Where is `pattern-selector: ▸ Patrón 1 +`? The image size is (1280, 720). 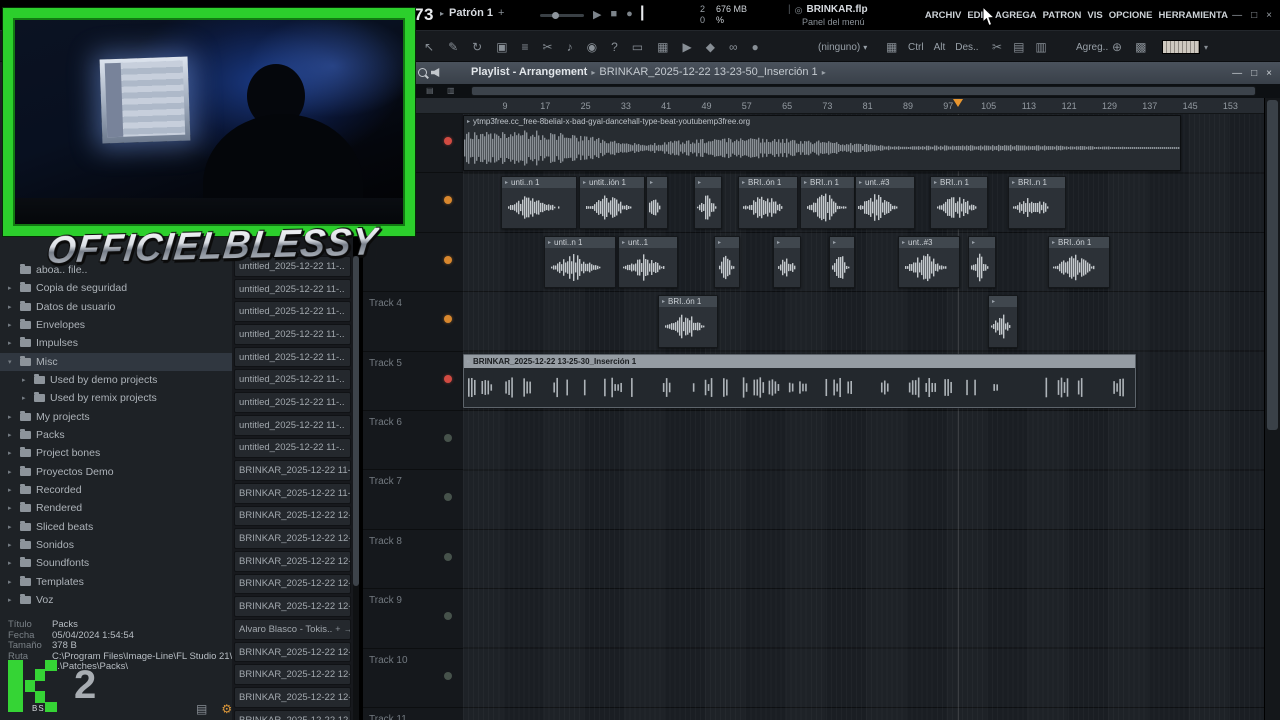
pattern-selector: ▸ Patrón 1 + is located at coordinates (472, 13).